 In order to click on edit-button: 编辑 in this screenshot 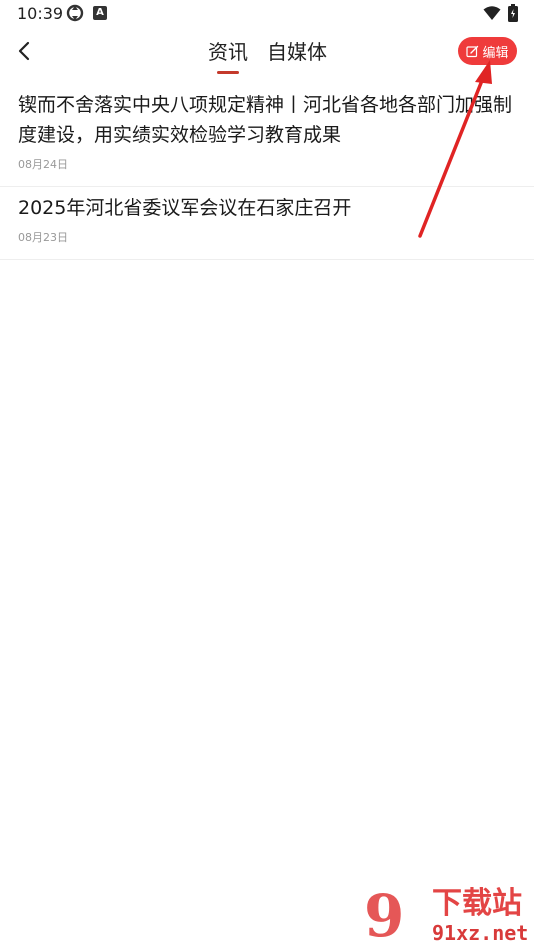, I will do `click(487, 51)`.